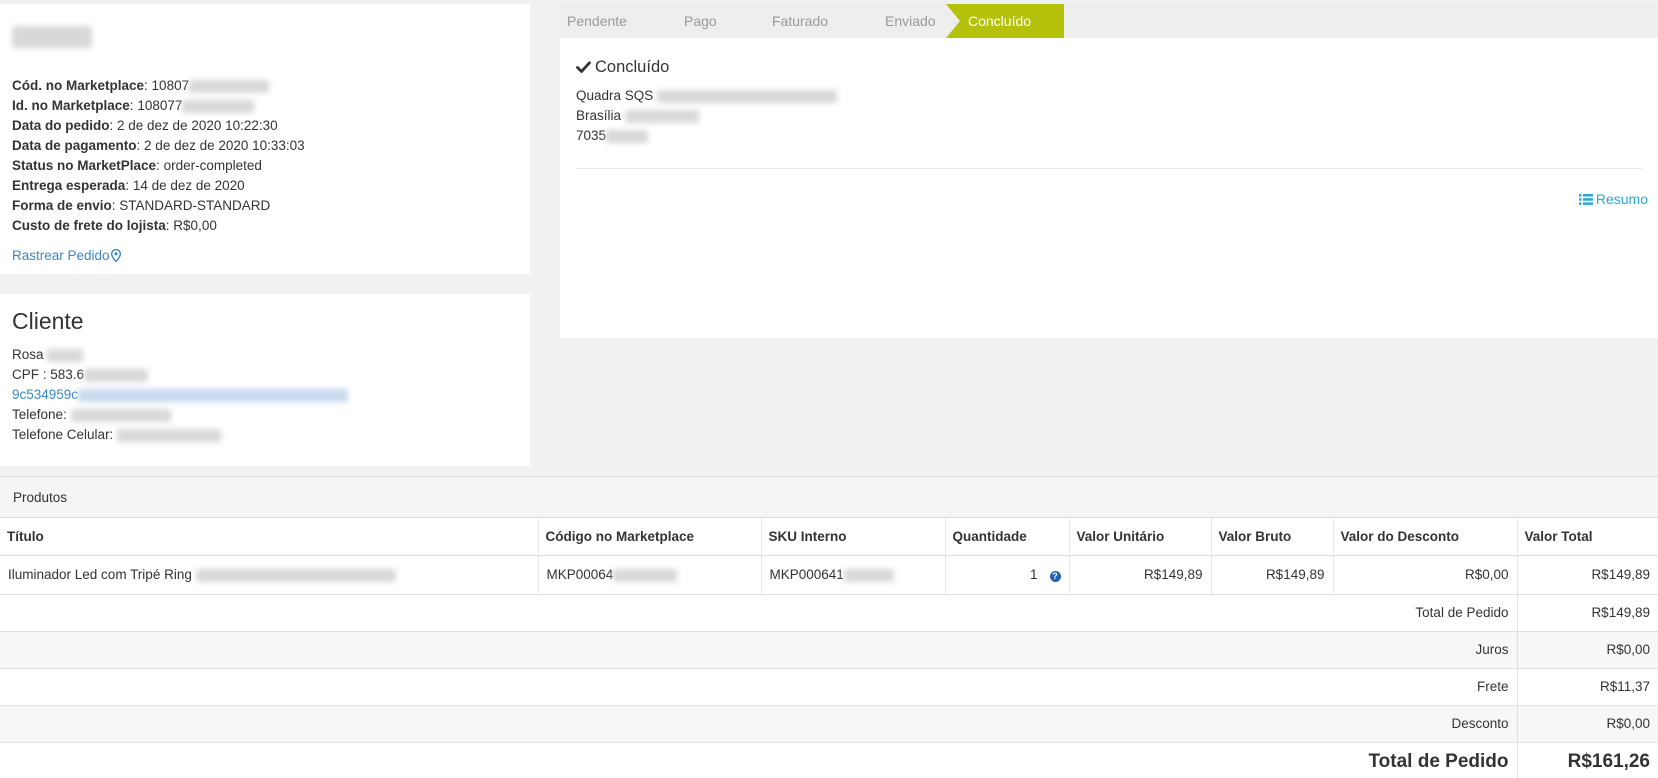  Describe the element at coordinates (160, 105) in the screenshot. I see `field-value: 108077` at that location.